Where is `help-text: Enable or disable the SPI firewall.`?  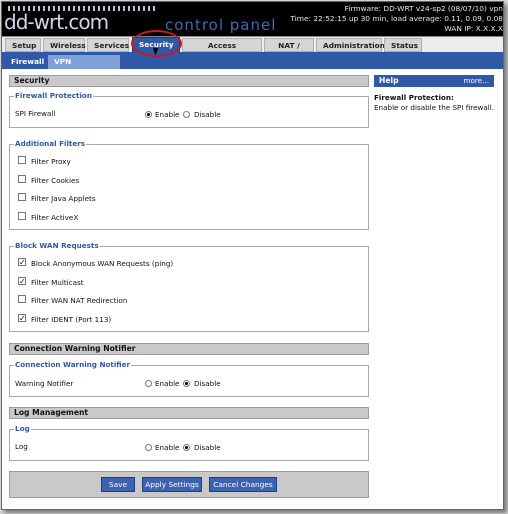 help-text: Enable or disable the SPI firewall. is located at coordinates (434, 107).